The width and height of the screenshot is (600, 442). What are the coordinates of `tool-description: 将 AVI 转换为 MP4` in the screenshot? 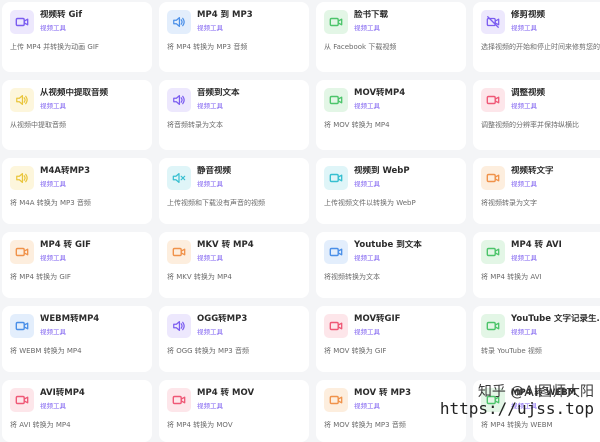 It's located at (40, 425).